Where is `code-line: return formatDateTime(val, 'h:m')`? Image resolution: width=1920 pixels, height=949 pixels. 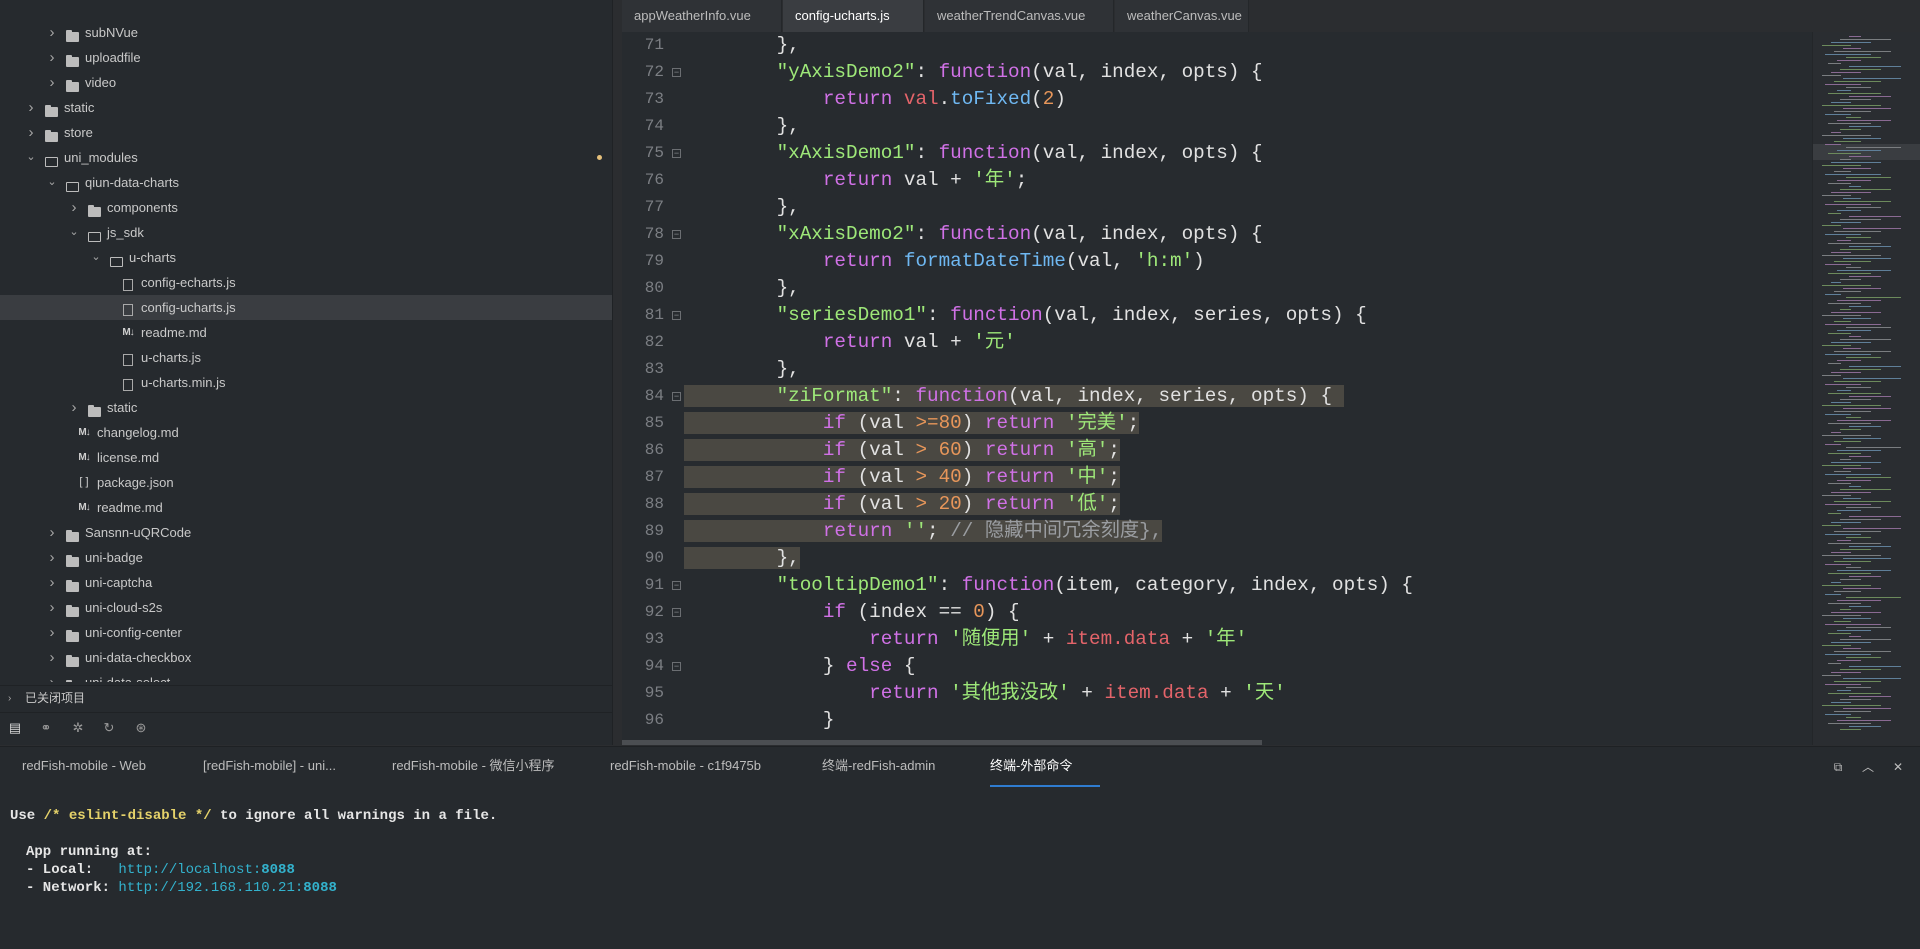
code-line: return formatDateTime(val, 'h:m') is located at coordinates (944, 261).